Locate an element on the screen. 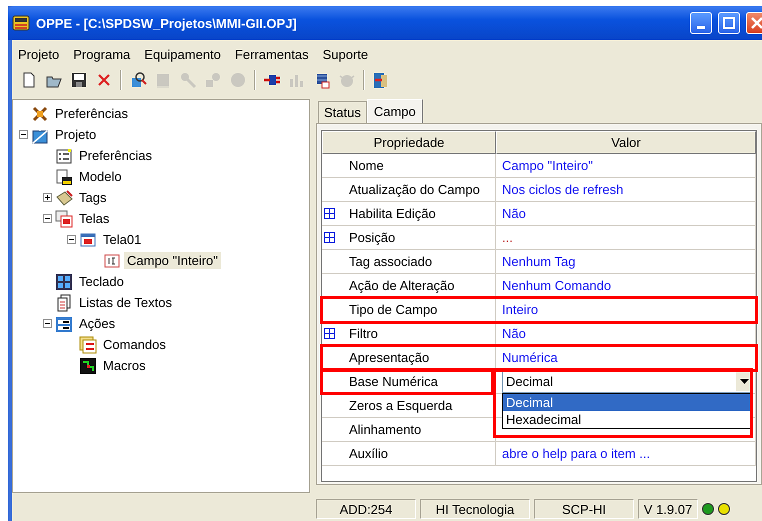 The height and width of the screenshot is (521, 762). property-name: Alinhamento is located at coordinates (385, 429).